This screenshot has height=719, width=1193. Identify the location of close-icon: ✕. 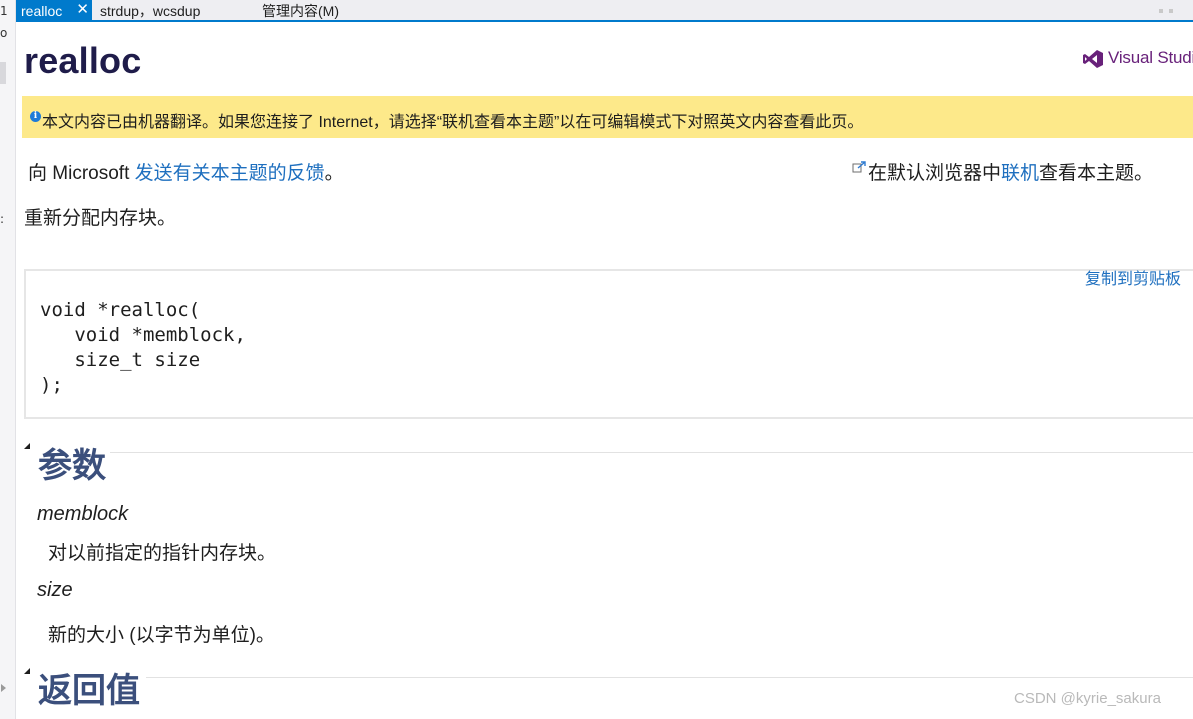
(82, 10).